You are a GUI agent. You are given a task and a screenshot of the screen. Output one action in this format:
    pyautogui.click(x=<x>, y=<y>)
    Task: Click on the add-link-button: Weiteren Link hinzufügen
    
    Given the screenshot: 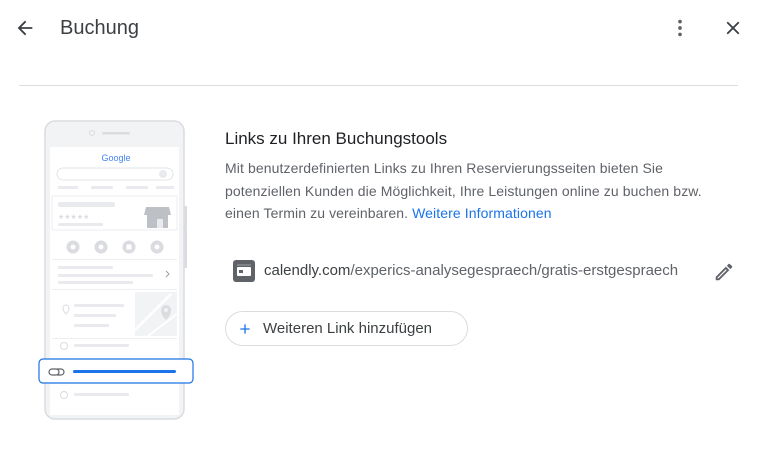 What is the action you would take?
    pyautogui.click(x=346, y=328)
    